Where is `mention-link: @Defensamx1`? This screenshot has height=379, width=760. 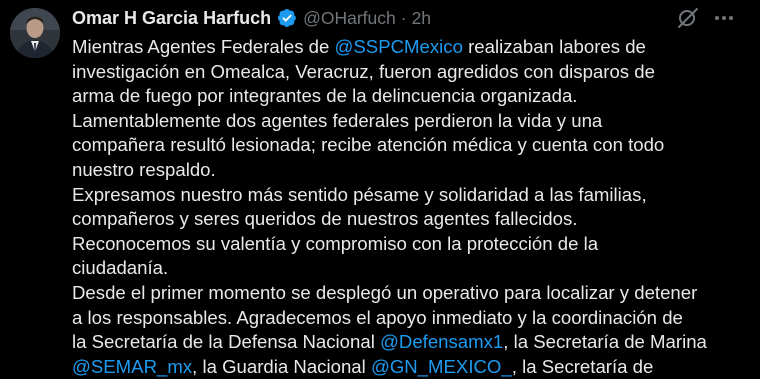
mention-link: @Defensamx1 is located at coordinates (441, 341).